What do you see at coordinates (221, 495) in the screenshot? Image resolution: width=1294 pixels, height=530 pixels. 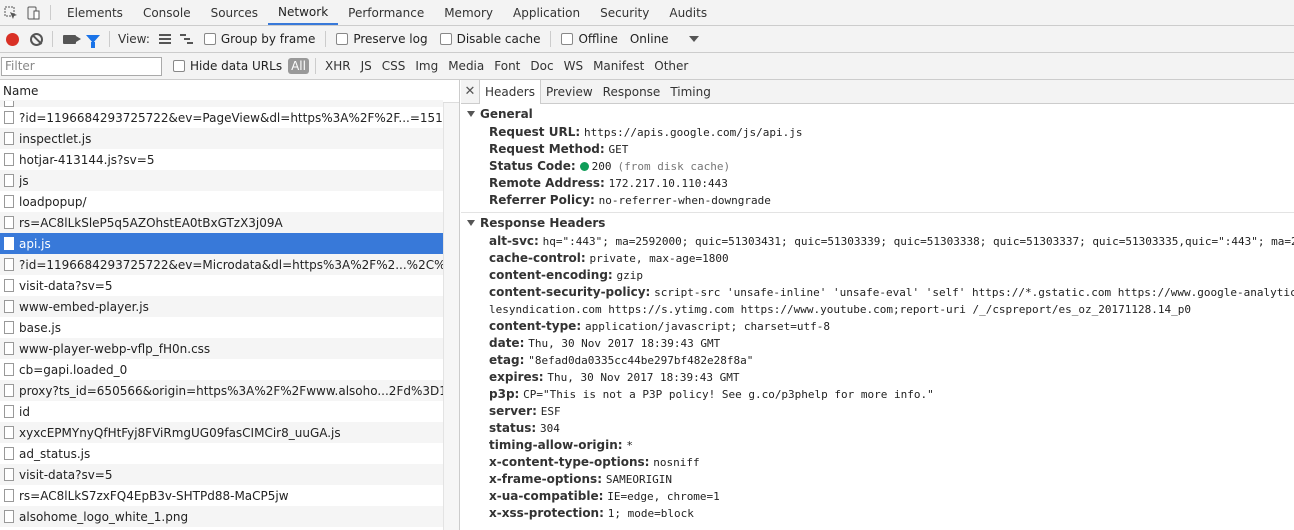 I see `table-row: rs=AC8lLkS7zxFQ4EpB3v-SHTPd88-MaCP5jw` at bounding box center [221, 495].